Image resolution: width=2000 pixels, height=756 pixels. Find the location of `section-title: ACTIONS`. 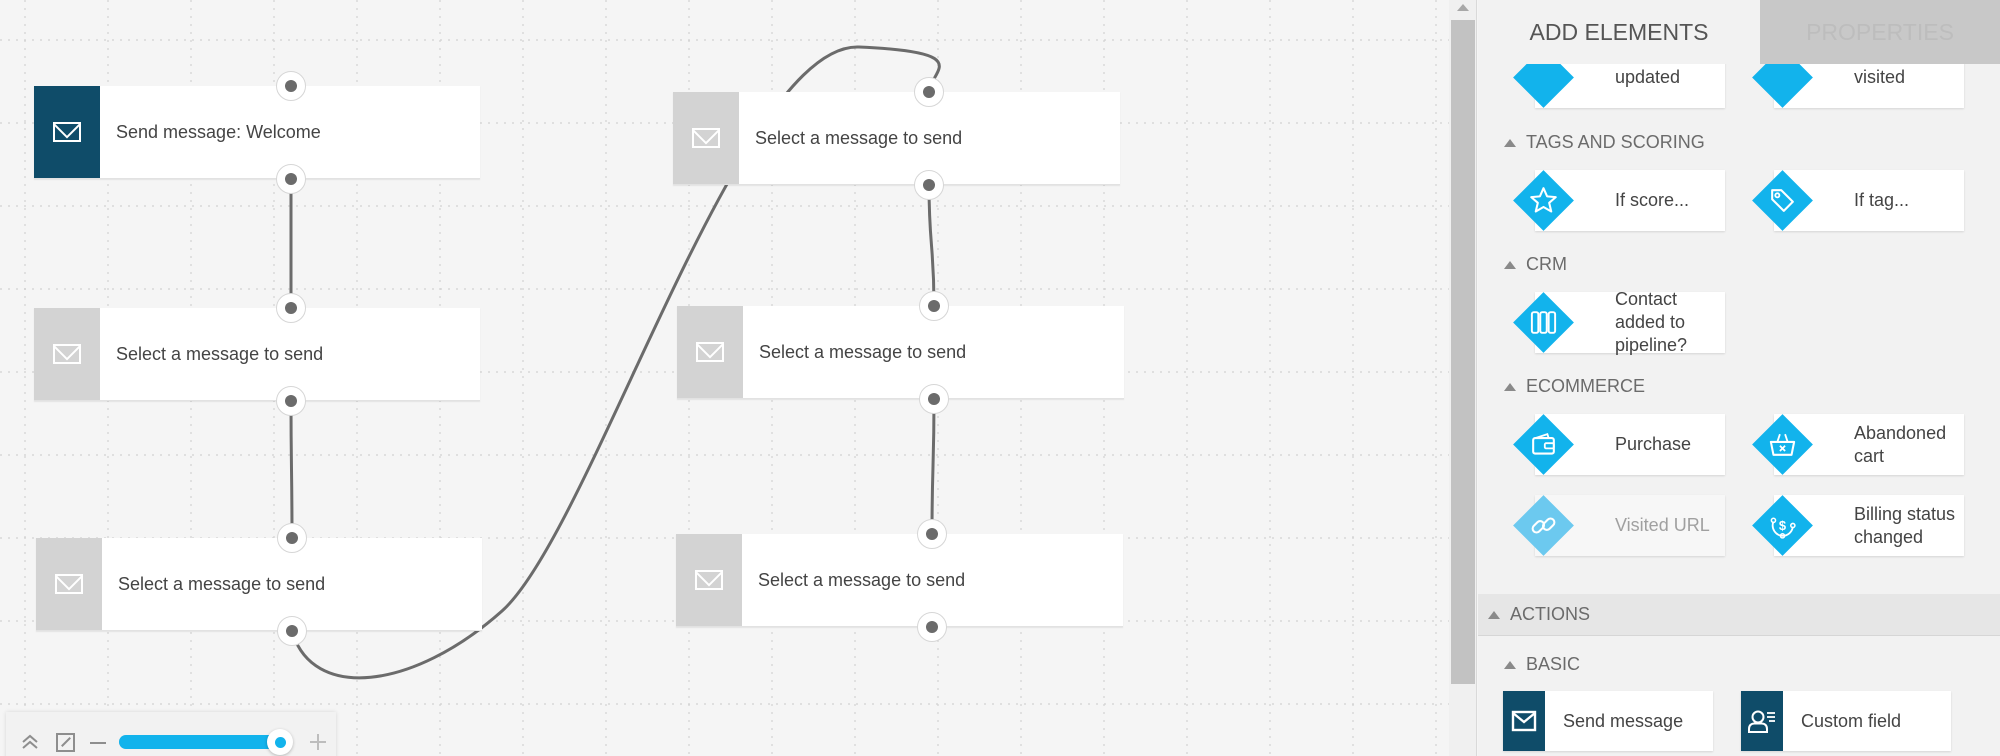

section-title: ACTIONS is located at coordinates (1550, 614).